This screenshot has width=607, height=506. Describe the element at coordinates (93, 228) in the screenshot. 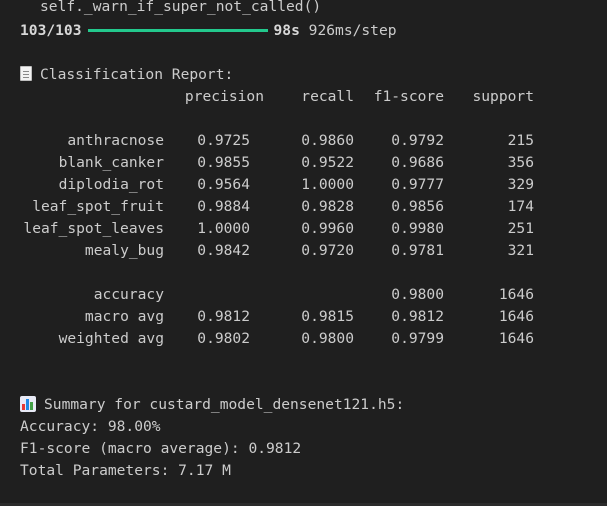

I see `cell-label: leaf_spot_leaves` at that location.